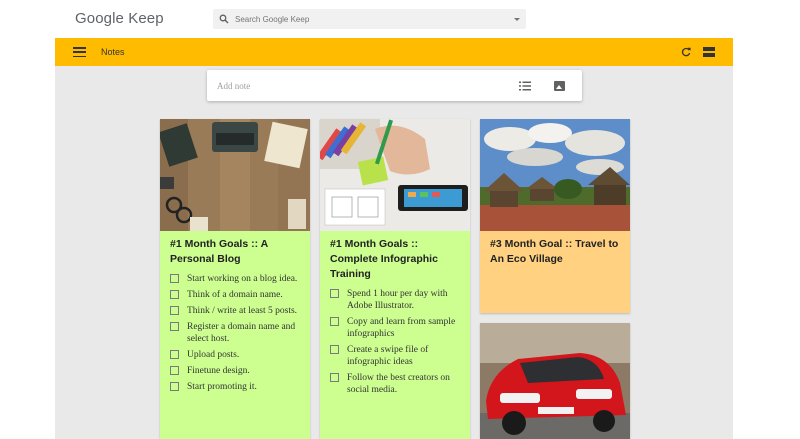 The height and width of the screenshot is (439, 800). What do you see at coordinates (368, 86) in the screenshot?
I see `add-note-input: Add note` at bounding box center [368, 86].